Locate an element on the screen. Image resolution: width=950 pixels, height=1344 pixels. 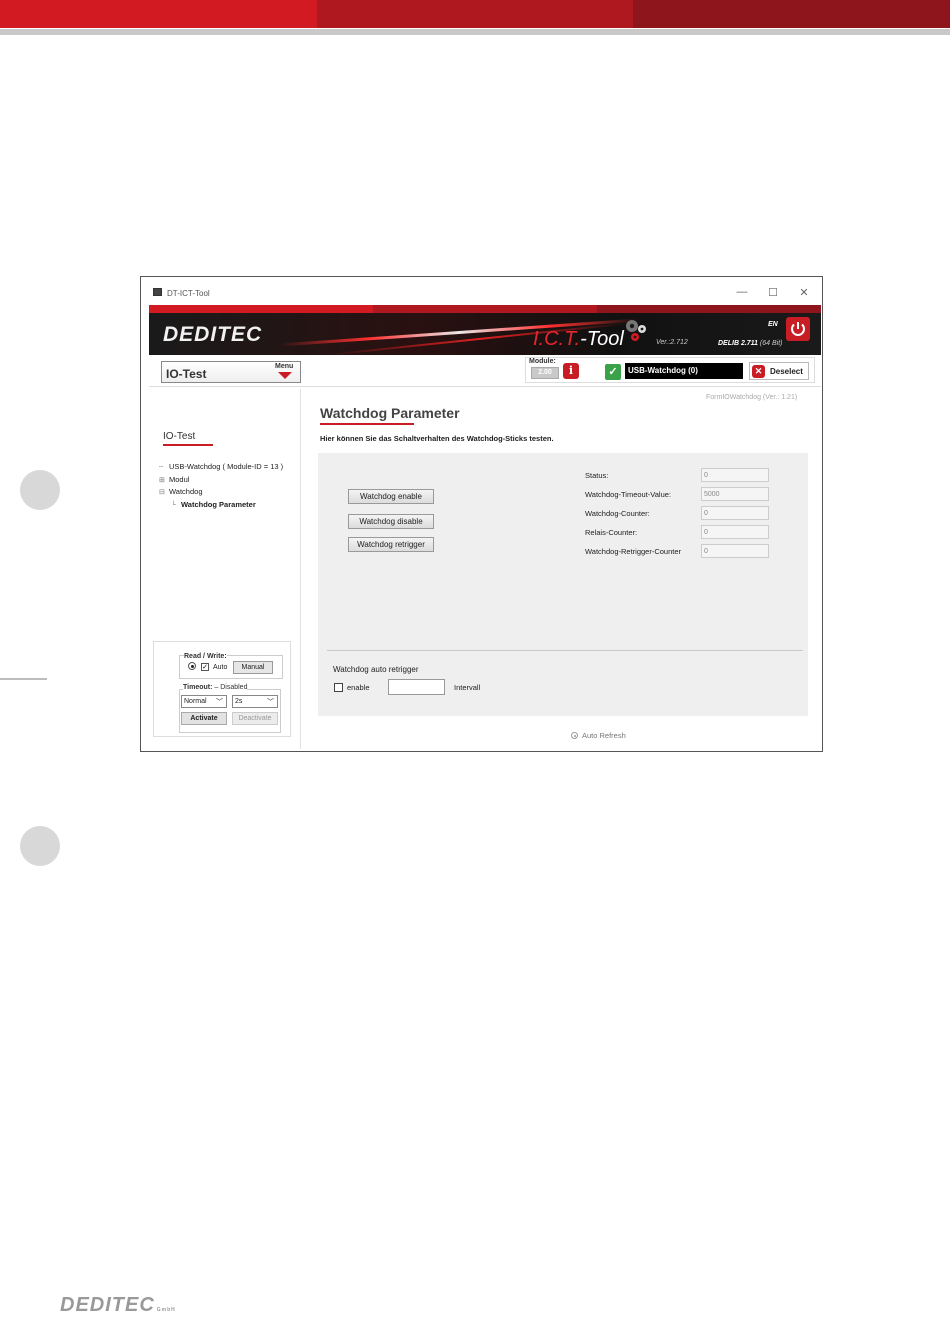
form-version: FormIOWatchdog (Ver.: 1.21) is located at coordinates (752, 397).